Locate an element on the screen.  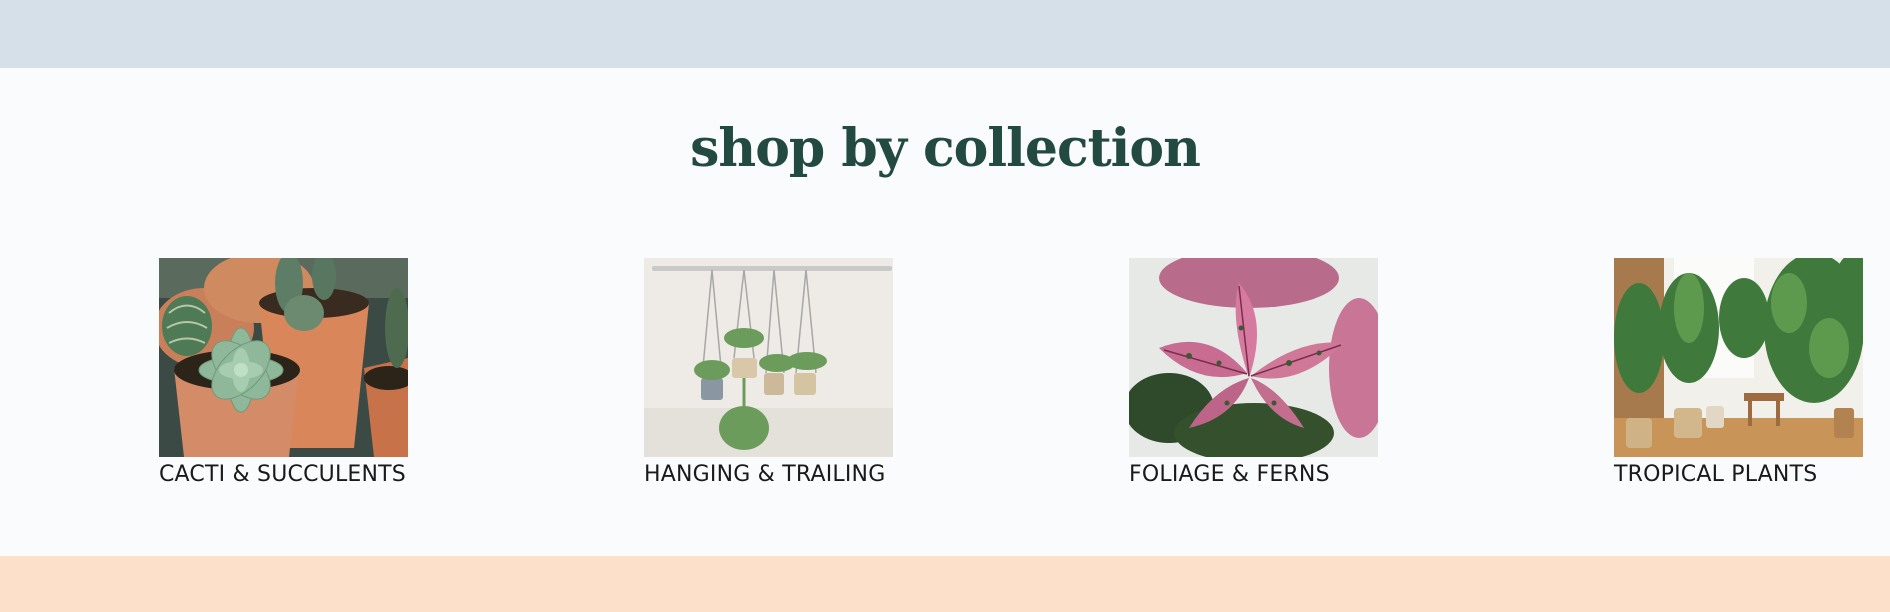
collection-card-cacti-succulents: CACTI & SUCCULENTS is located at coordinates (284, 372).